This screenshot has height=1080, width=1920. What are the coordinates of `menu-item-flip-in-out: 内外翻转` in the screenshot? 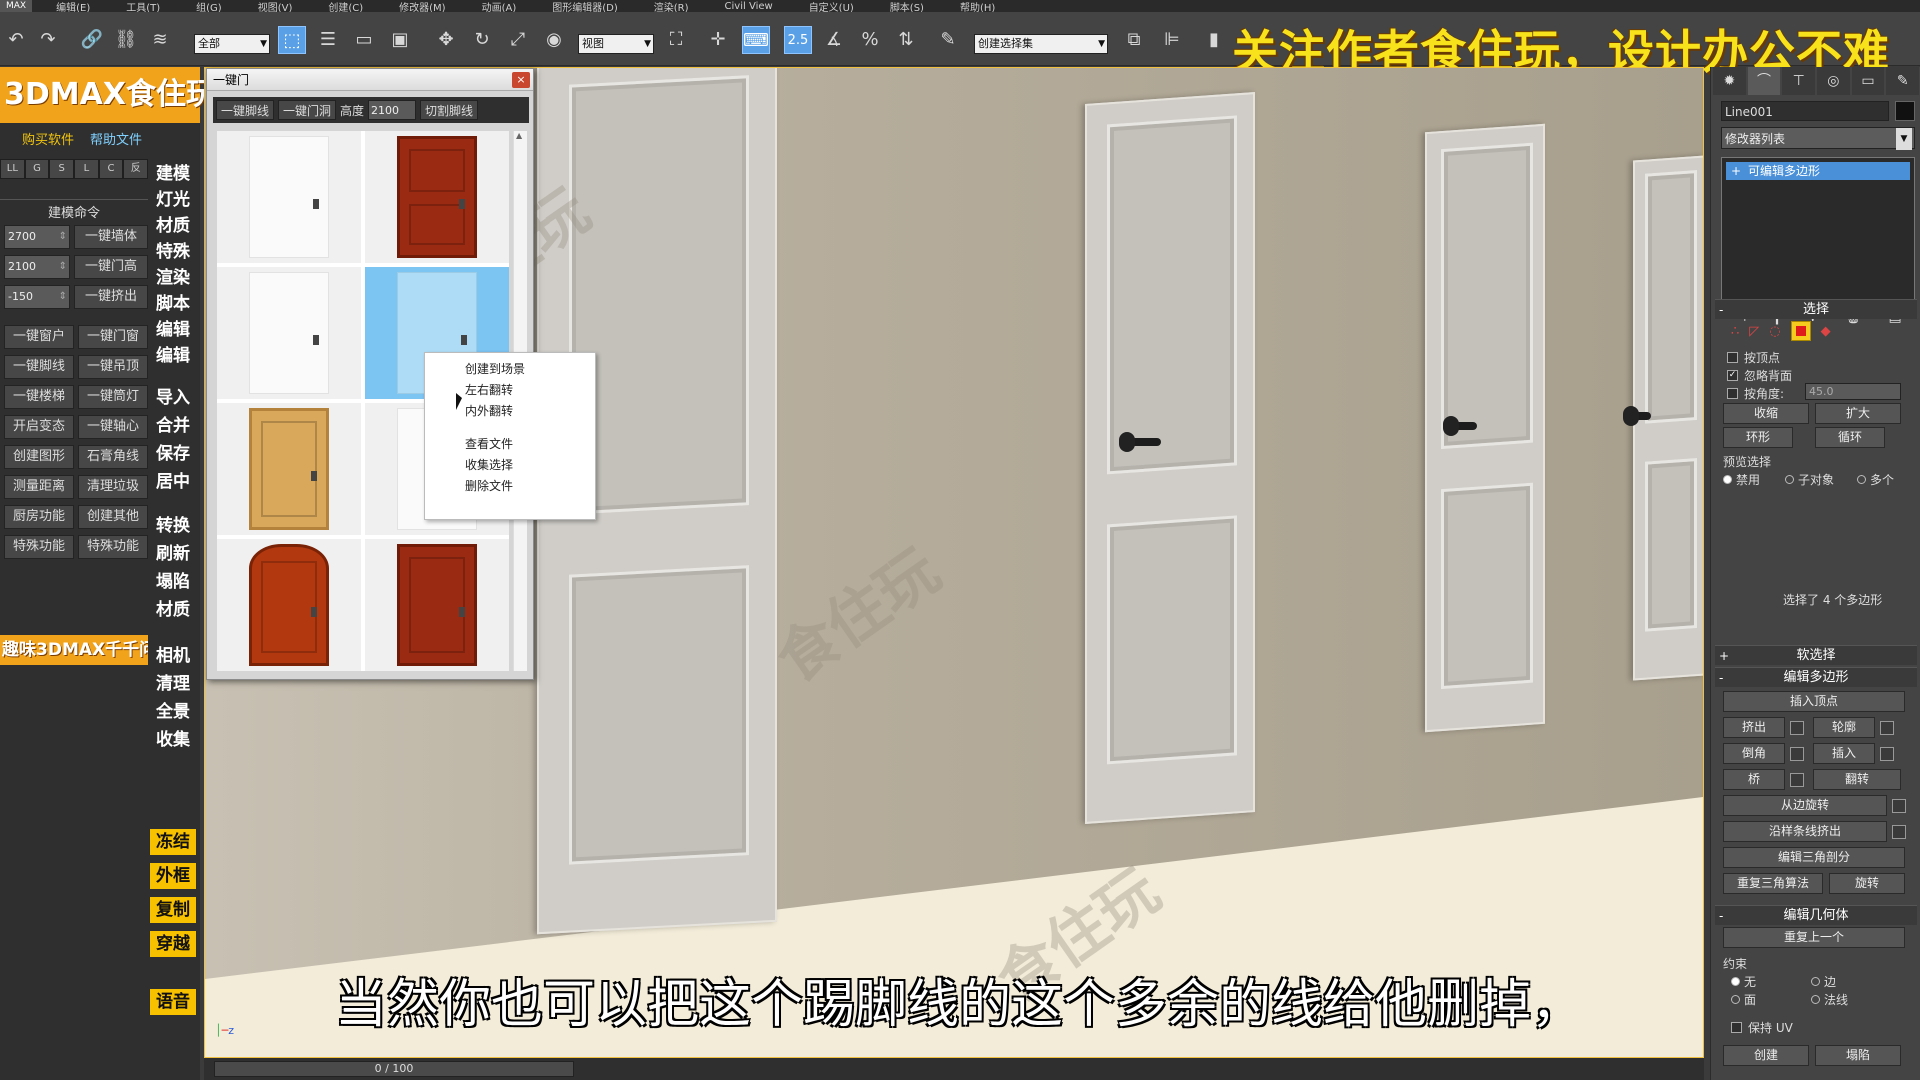 It's located at (510, 411).